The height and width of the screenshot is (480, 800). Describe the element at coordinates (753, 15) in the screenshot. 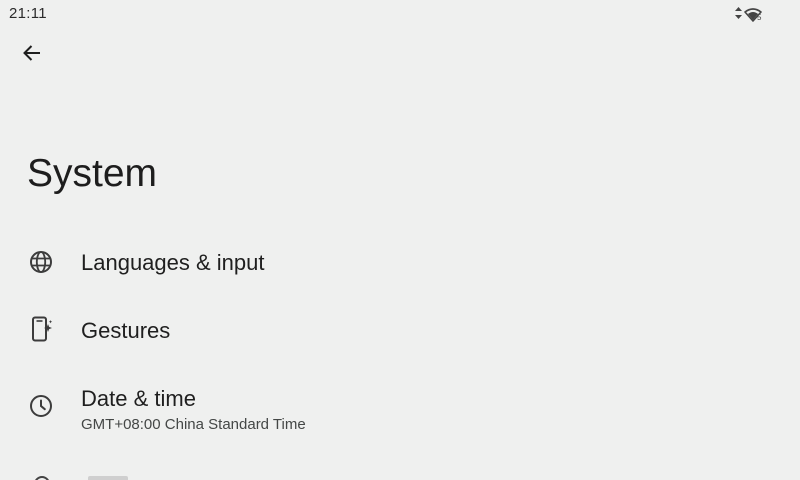

I see `wifi-icon: 5` at that location.